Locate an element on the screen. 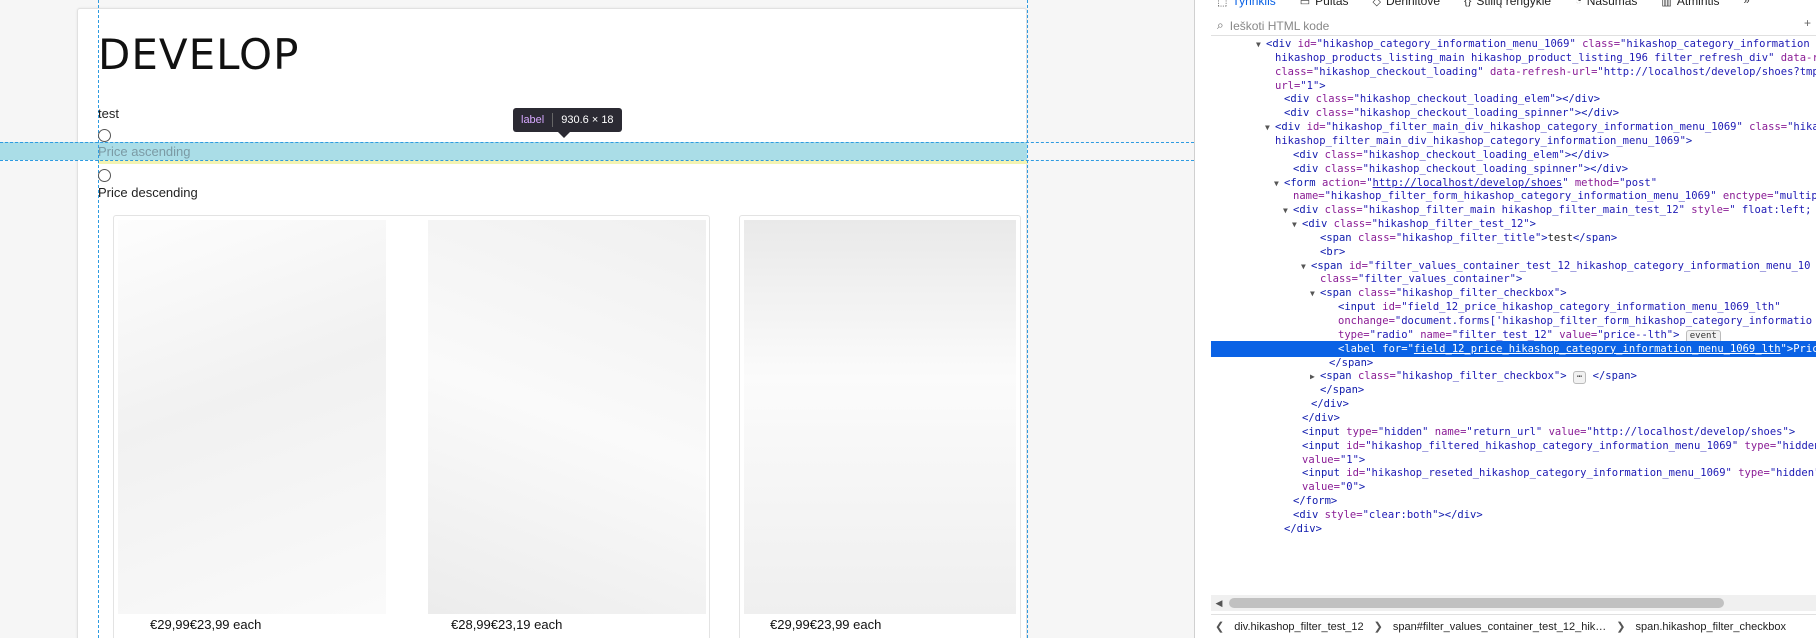 This screenshot has width=1816, height=638. html-tree-row-content: class="filter_values_container"> is located at coordinates (1421, 279).